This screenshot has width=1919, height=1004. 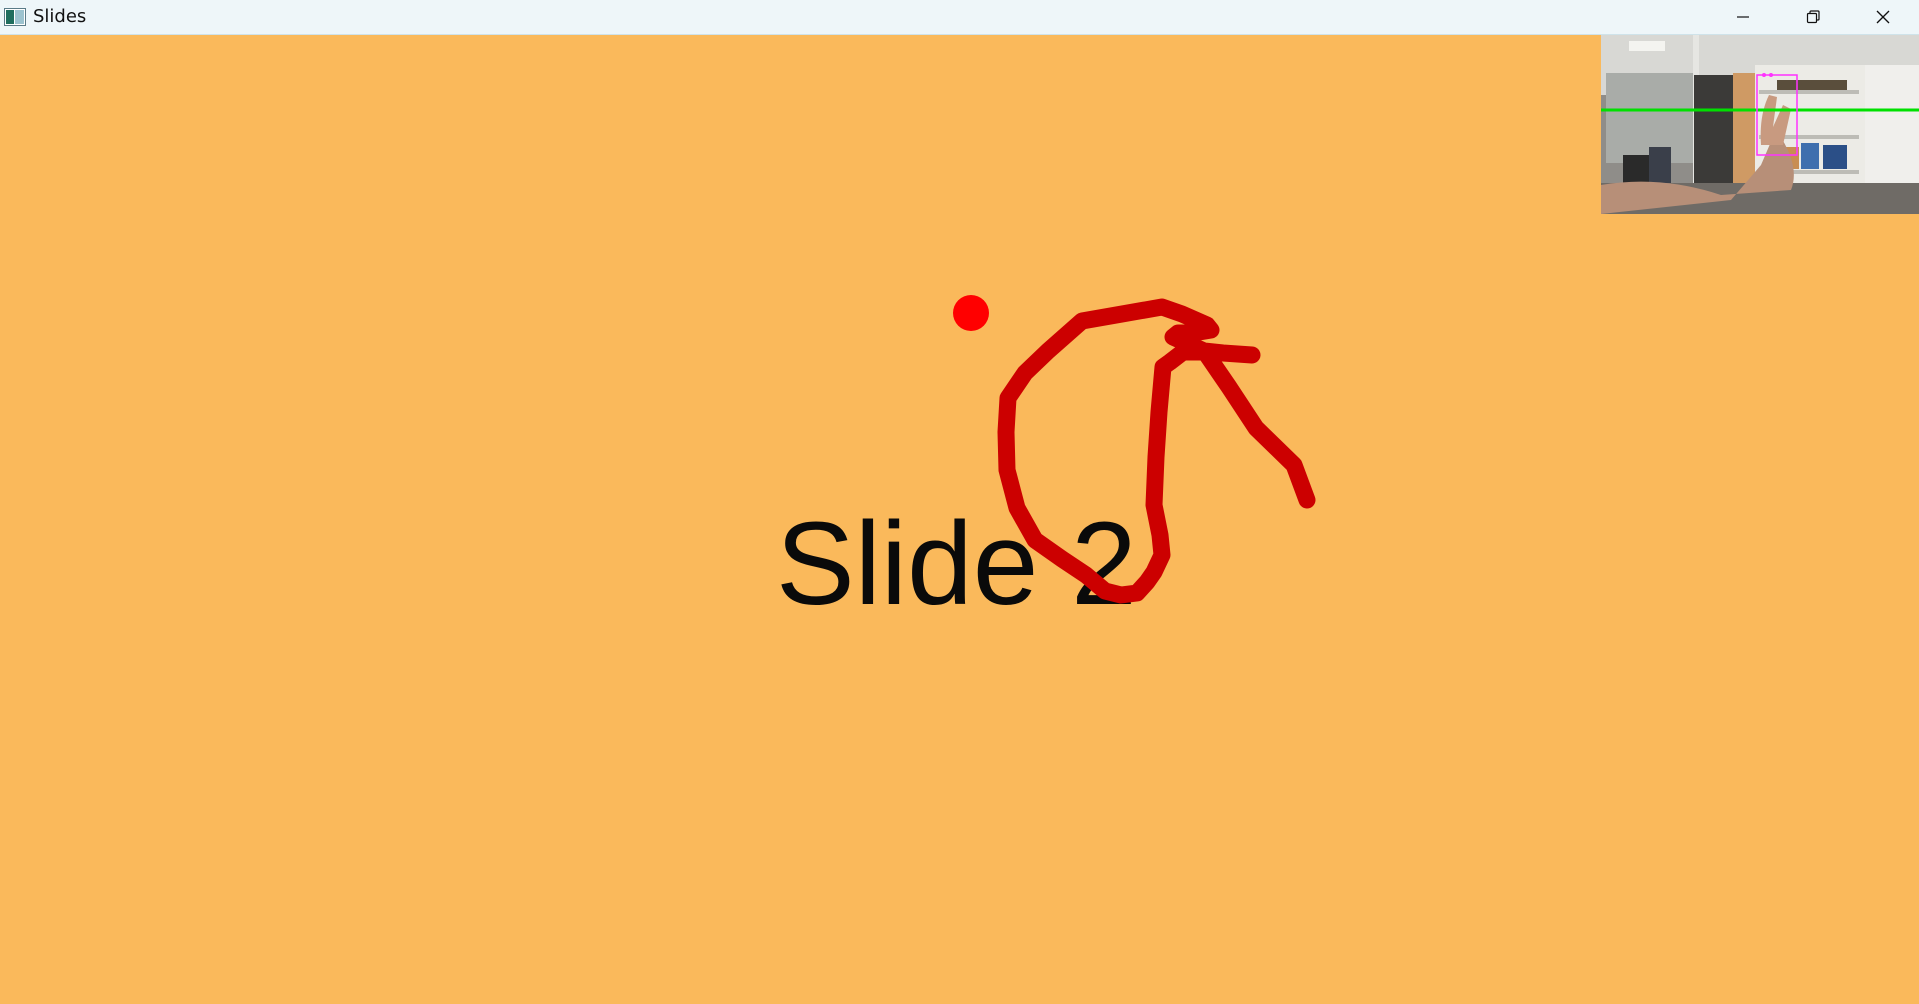 What do you see at coordinates (971, 313) in the screenshot?
I see `laser-pointer-dot` at bounding box center [971, 313].